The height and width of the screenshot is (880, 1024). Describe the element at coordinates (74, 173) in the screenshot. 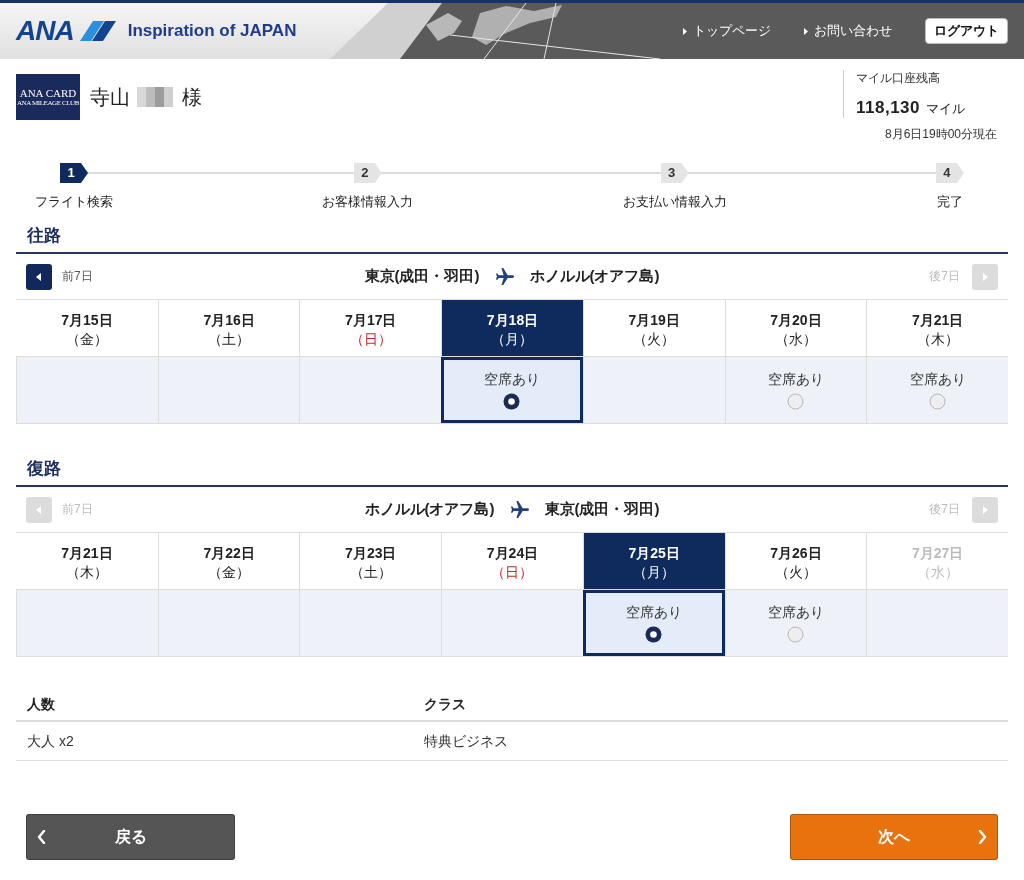

I see `step-number: 1` at that location.